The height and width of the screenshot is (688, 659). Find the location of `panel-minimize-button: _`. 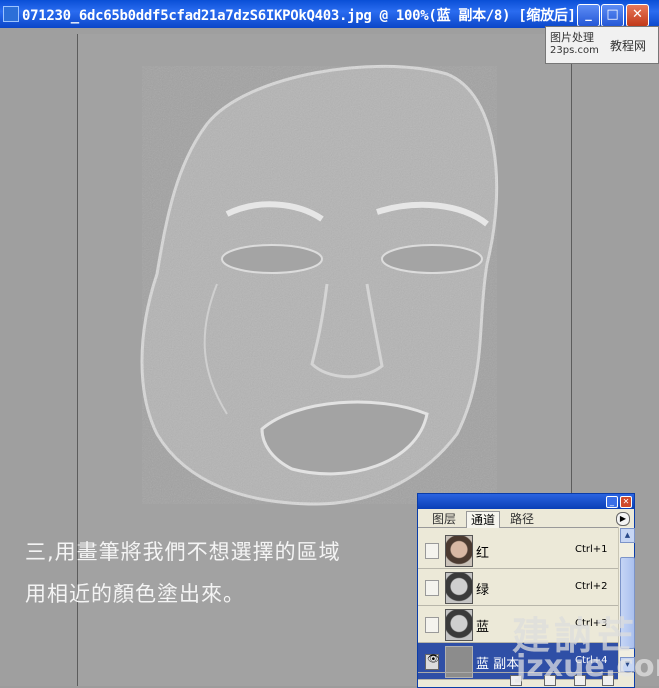

panel-minimize-button: _ is located at coordinates (612, 502).